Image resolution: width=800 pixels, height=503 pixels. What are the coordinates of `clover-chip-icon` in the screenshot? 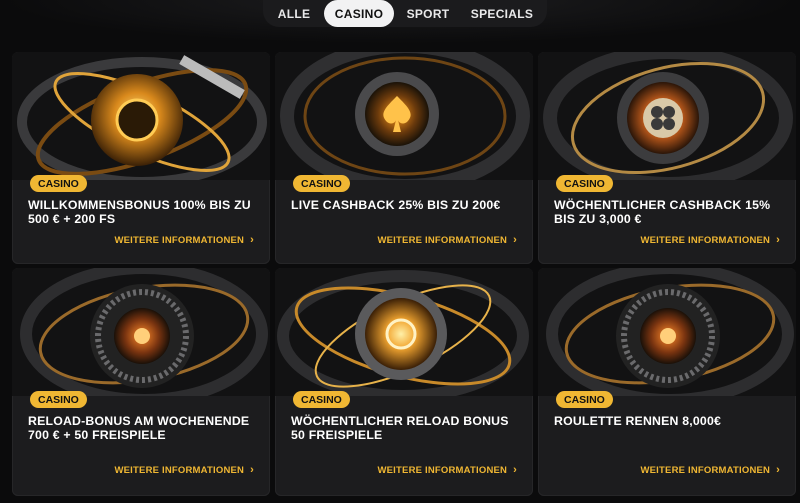 It's located at (667, 116).